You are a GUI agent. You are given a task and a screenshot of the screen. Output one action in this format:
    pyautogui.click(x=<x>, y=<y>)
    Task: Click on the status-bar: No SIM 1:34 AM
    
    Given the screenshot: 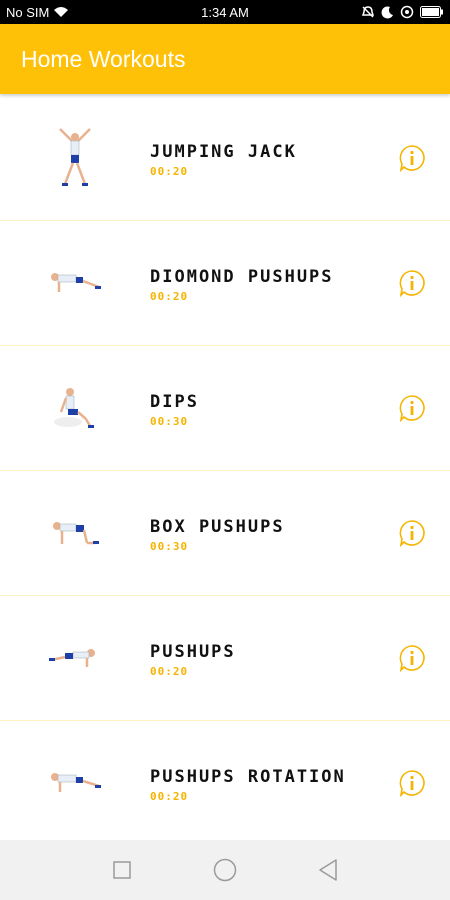 What is the action you would take?
    pyautogui.click(x=225, y=12)
    